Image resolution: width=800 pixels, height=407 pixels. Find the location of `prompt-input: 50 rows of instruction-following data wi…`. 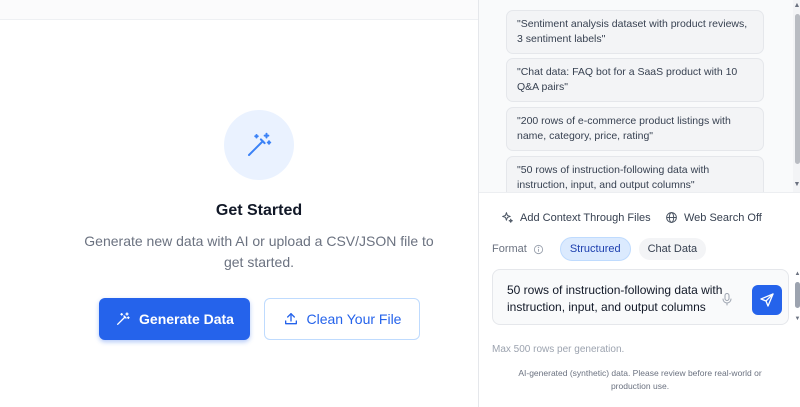

prompt-input: 50 rows of instruction-following data wi… is located at coordinates (646, 297).